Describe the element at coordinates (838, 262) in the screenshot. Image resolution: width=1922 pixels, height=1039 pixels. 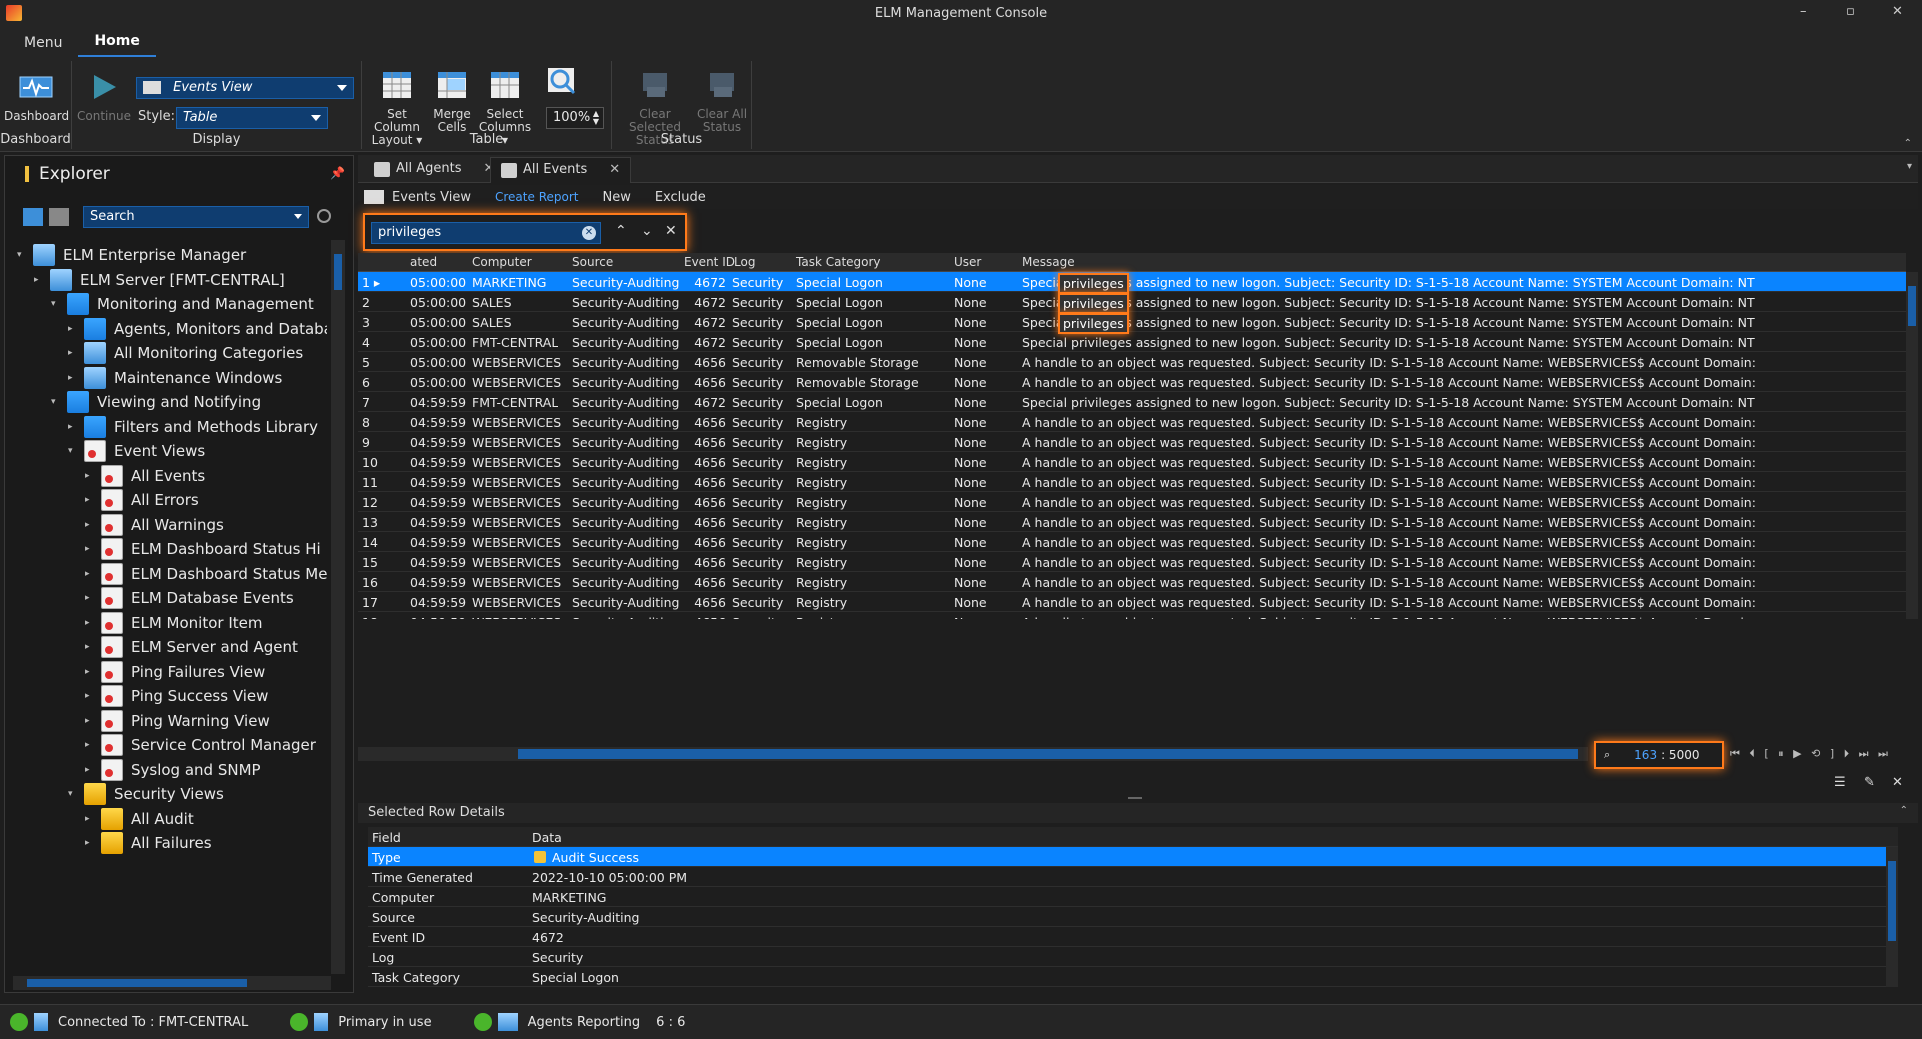
I see `column-header: Task Category` at that location.